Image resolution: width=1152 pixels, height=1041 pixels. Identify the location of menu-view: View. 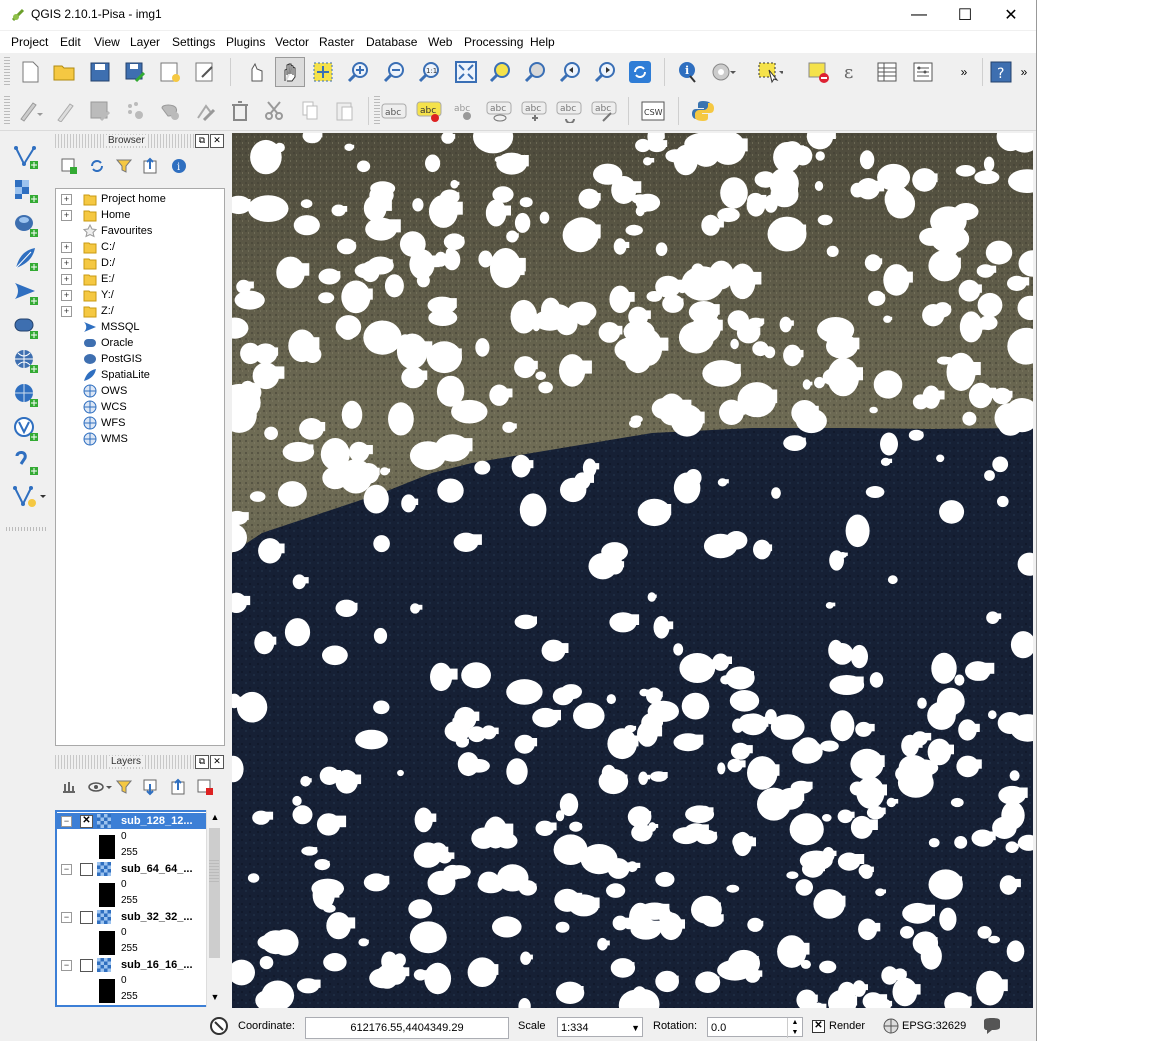
(107, 42).